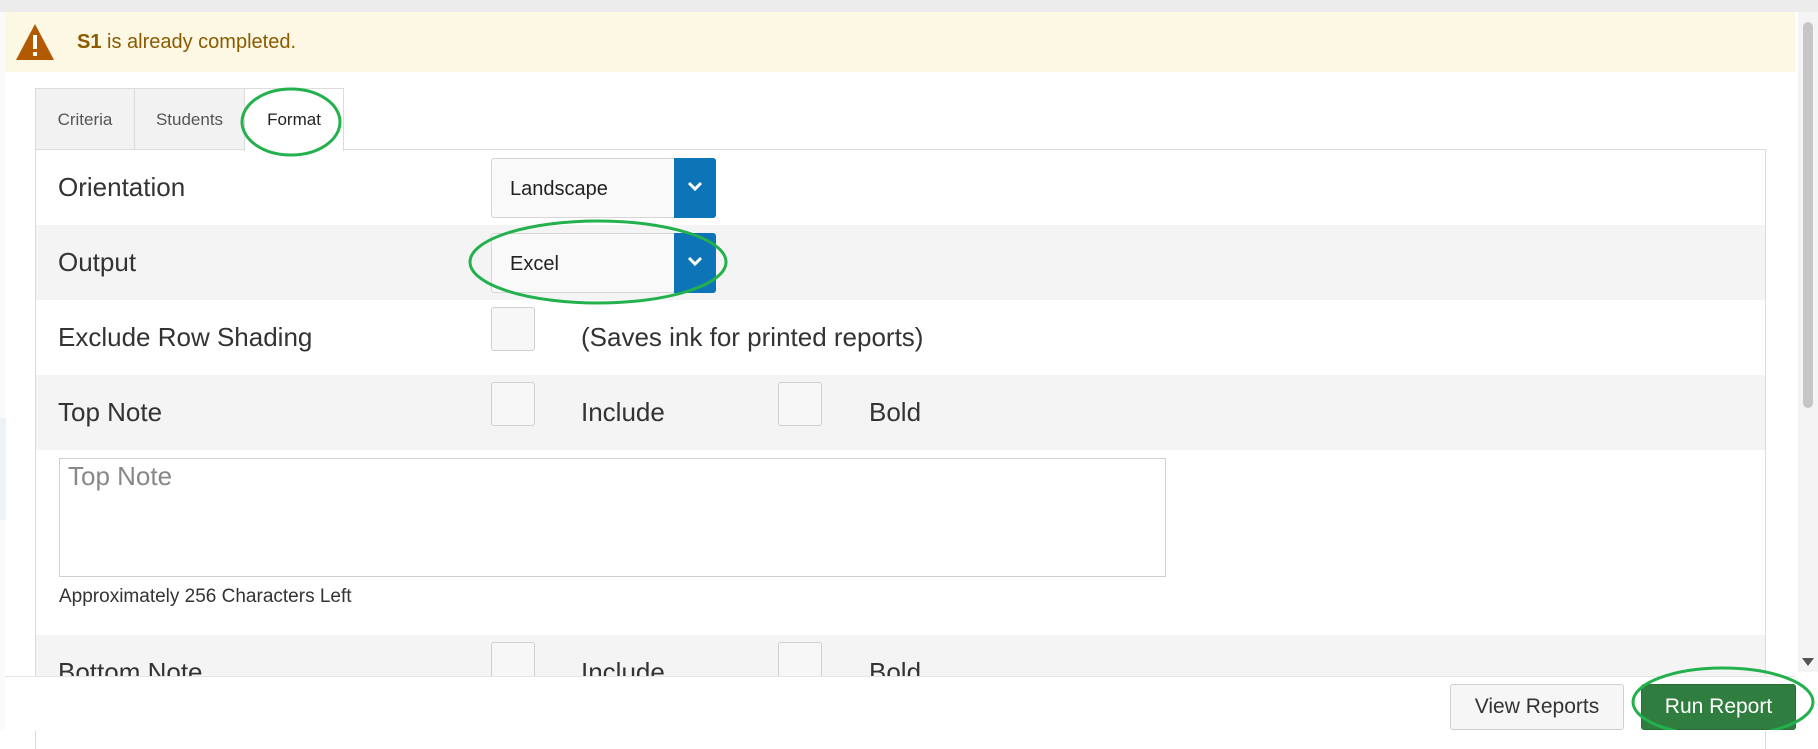  What do you see at coordinates (895, 412) in the screenshot?
I see `top-note-bold-label: Bold` at bounding box center [895, 412].